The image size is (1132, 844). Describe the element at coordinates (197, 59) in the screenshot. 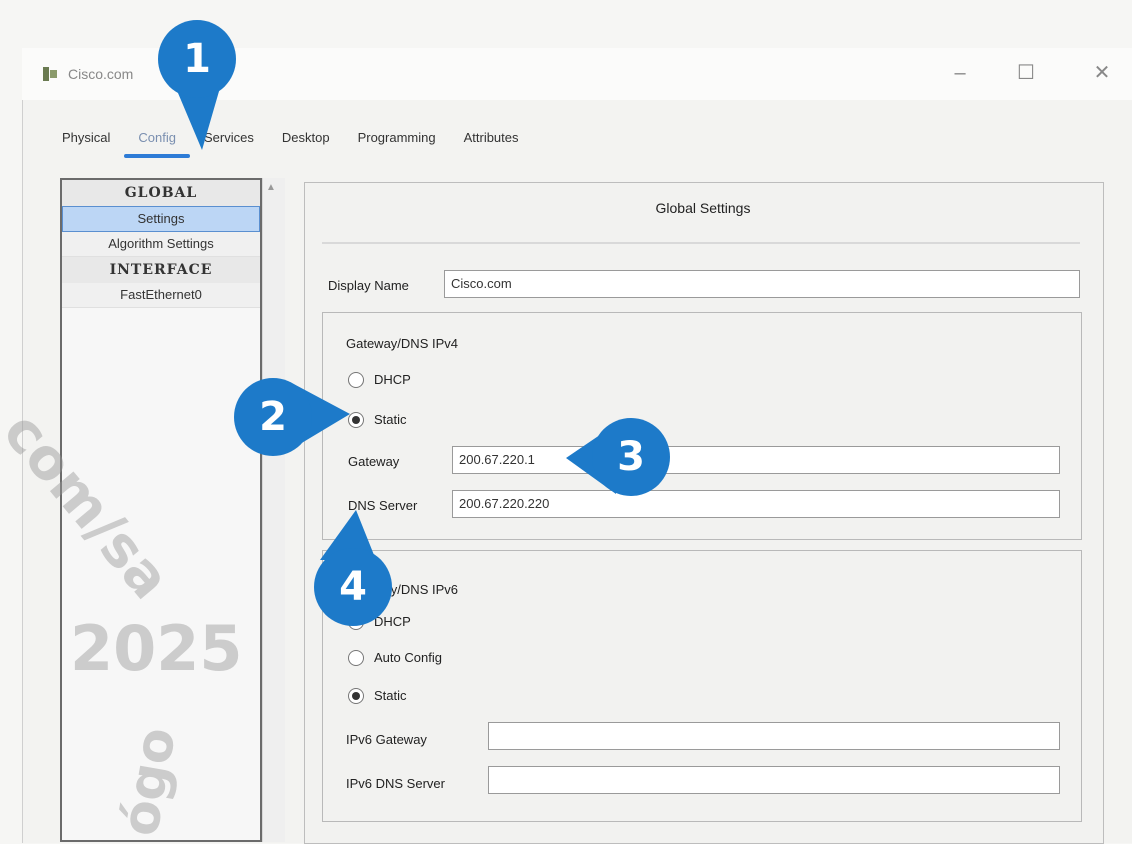

I see `callout-badge-1: 1` at that location.